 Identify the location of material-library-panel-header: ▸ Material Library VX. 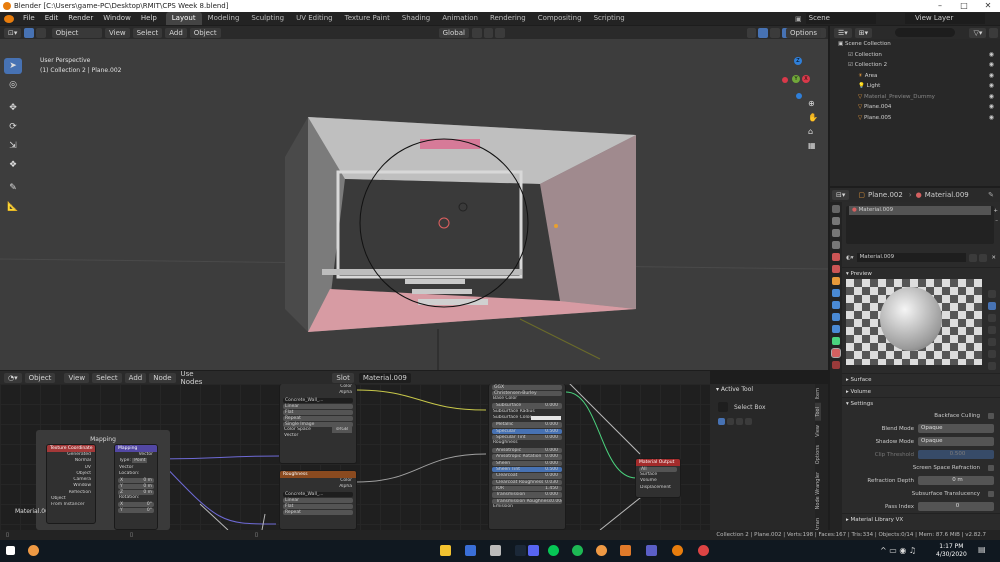
(921, 519).